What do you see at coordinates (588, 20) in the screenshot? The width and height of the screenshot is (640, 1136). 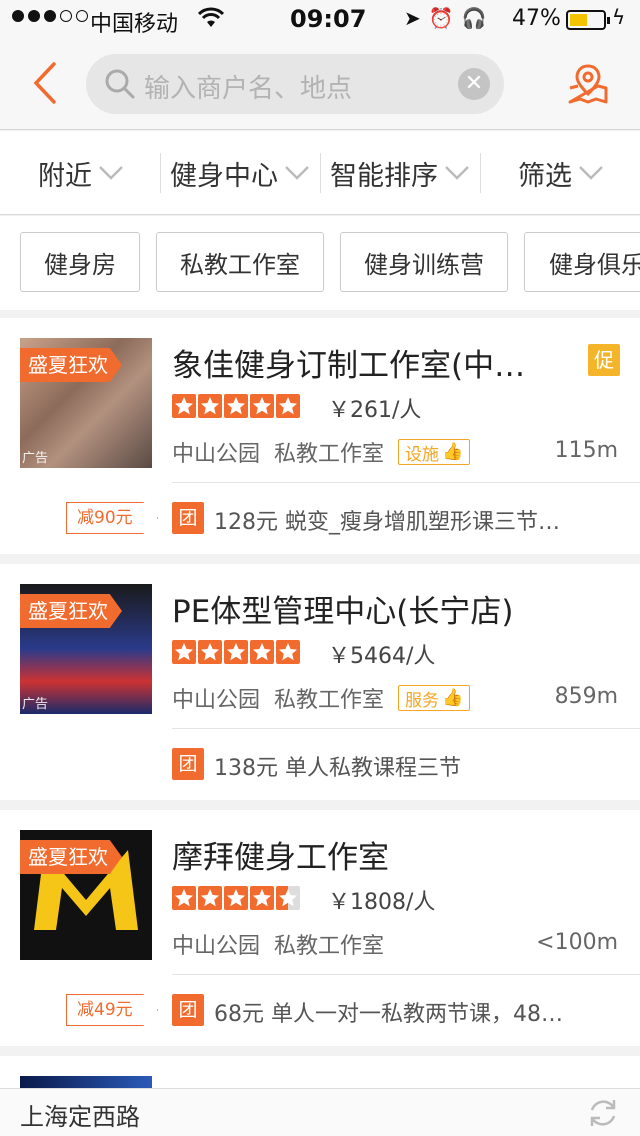 I see `battery-icon` at bounding box center [588, 20].